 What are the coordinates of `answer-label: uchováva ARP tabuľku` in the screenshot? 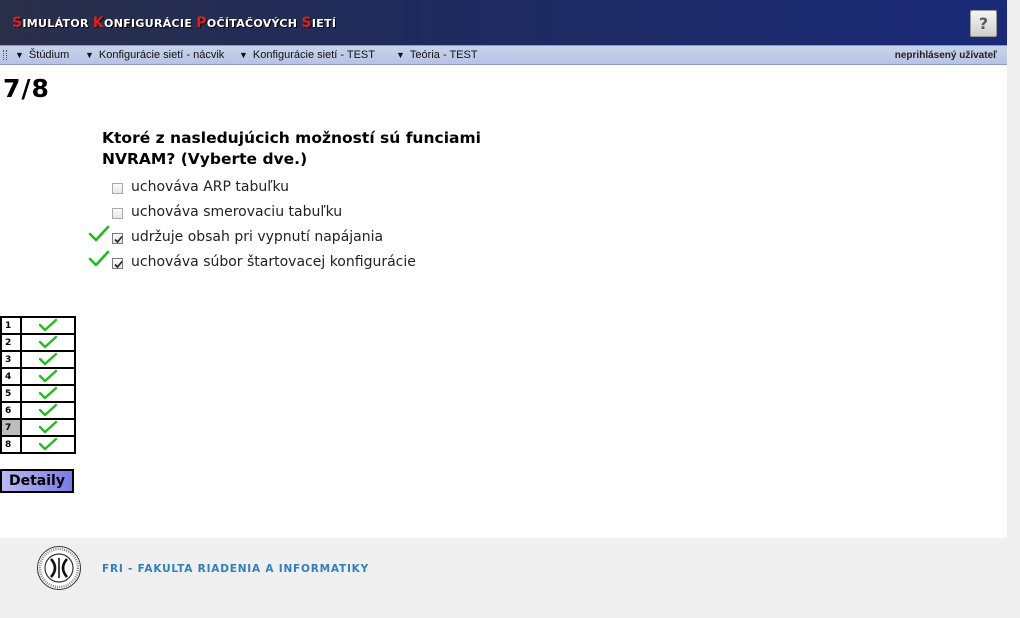 It's located at (210, 187).